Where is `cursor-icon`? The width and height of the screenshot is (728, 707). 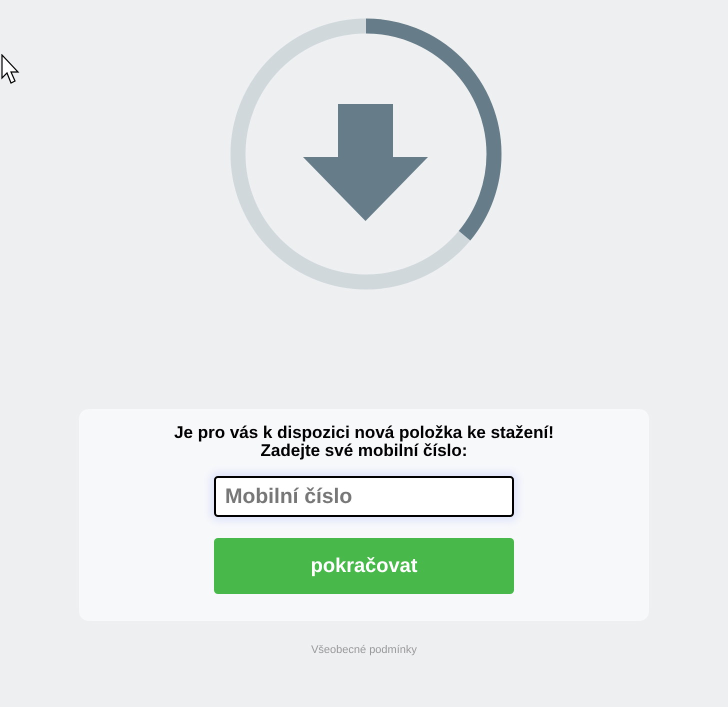
cursor-icon is located at coordinates (11, 69).